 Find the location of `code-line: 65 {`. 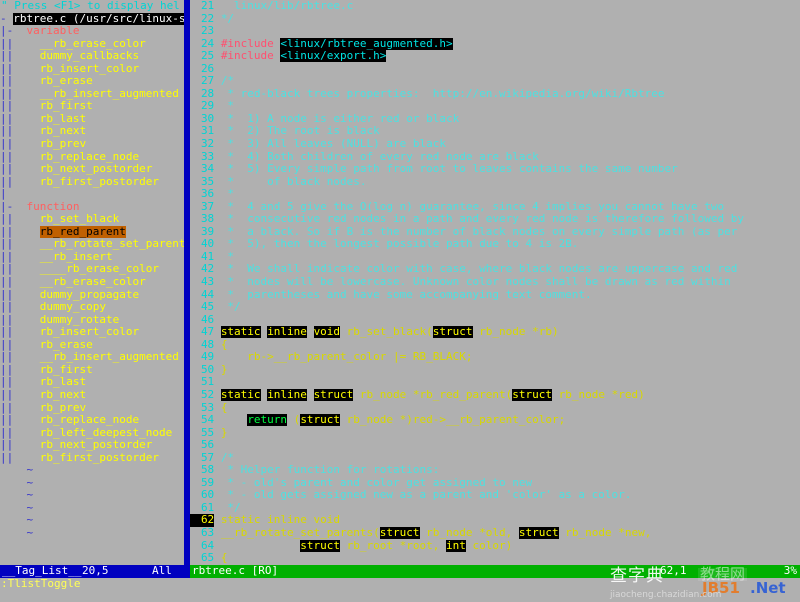

code-line: 65 { is located at coordinates (495, 558).